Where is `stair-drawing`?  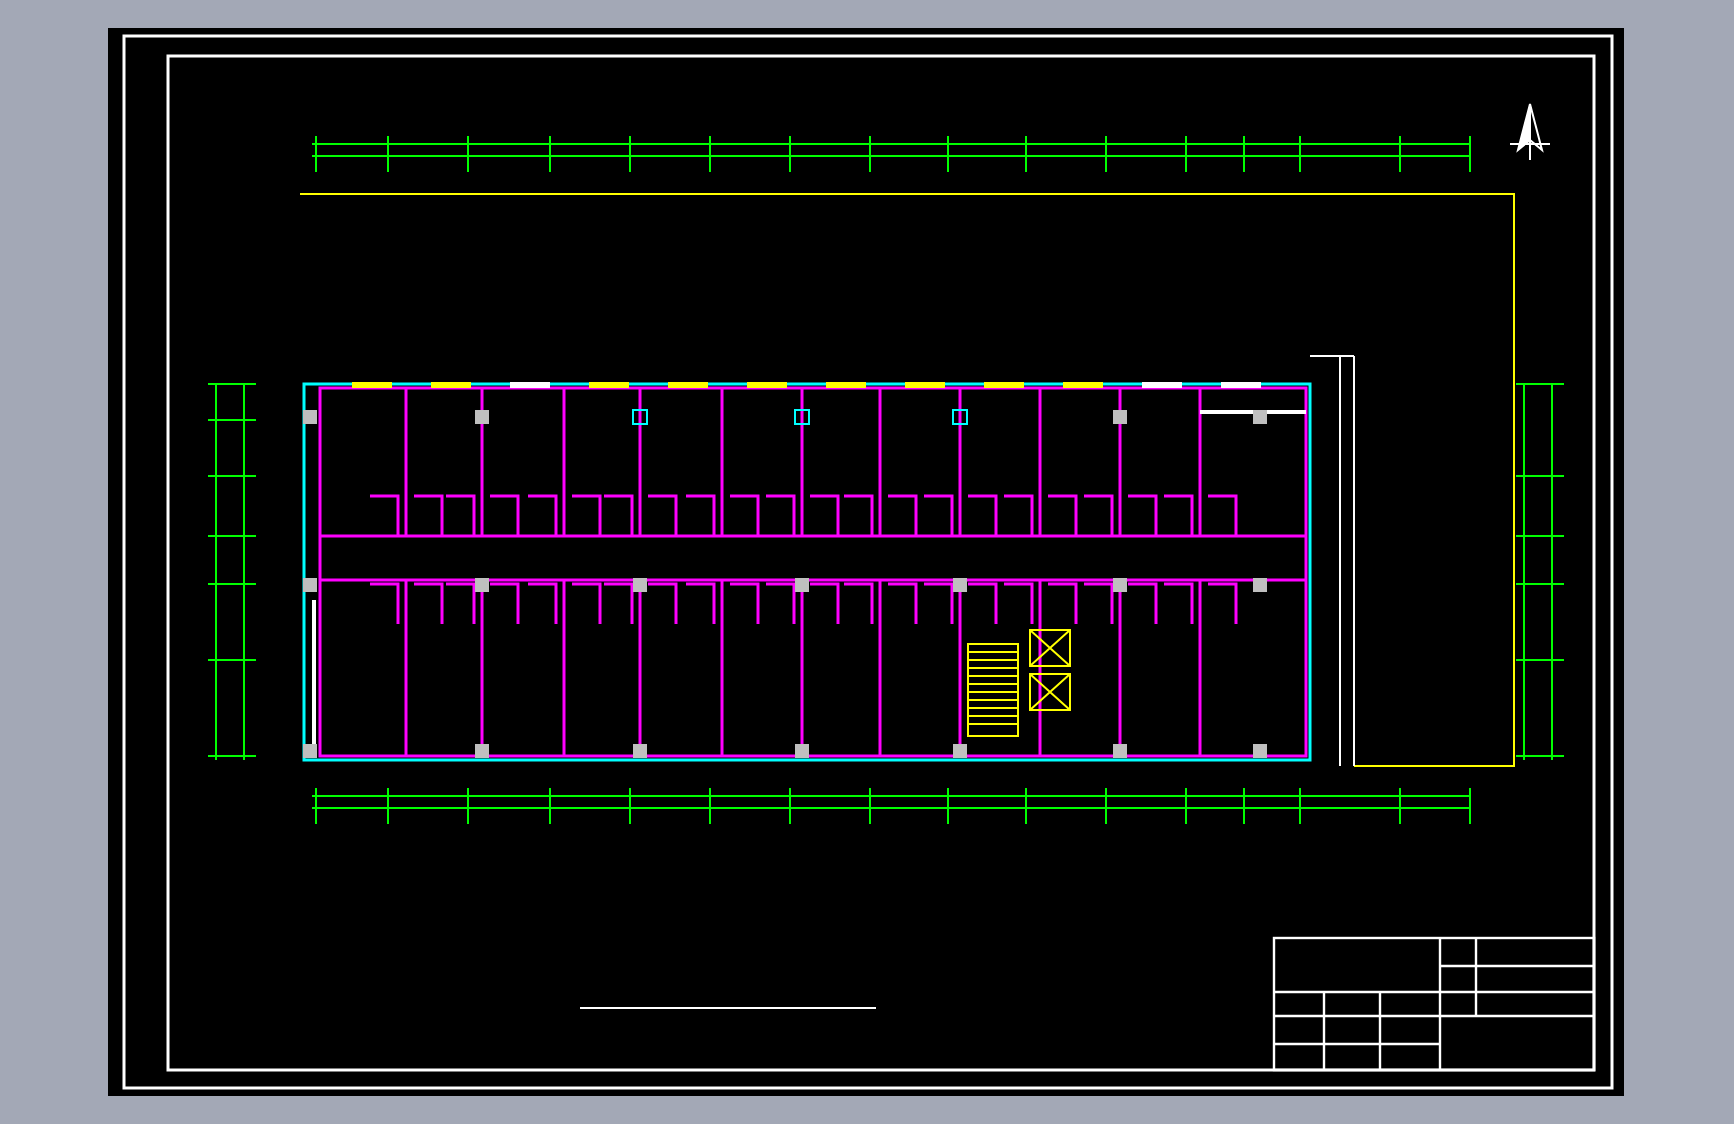
stair-drawing is located at coordinates (993, 690).